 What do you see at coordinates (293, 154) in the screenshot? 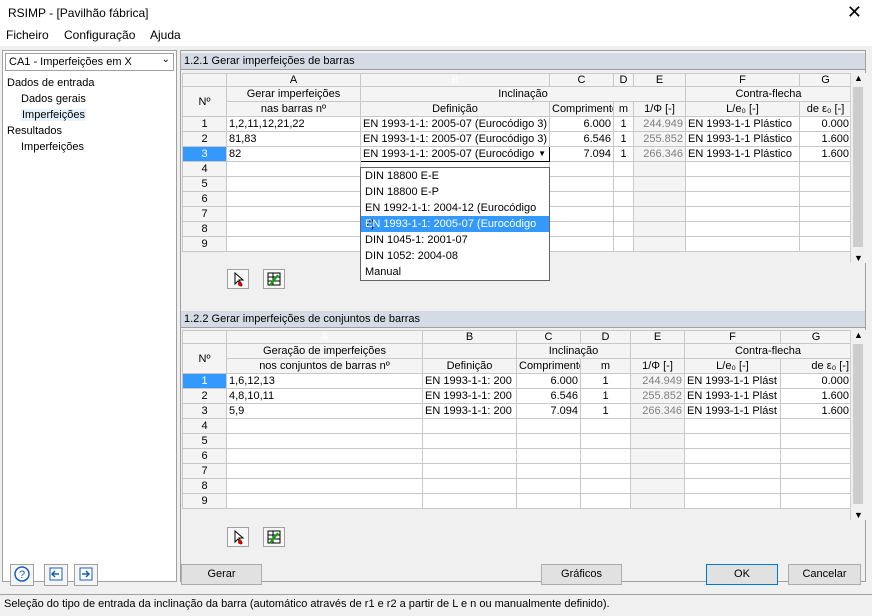
I see `cell-members: 82` at bounding box center [293, 154].